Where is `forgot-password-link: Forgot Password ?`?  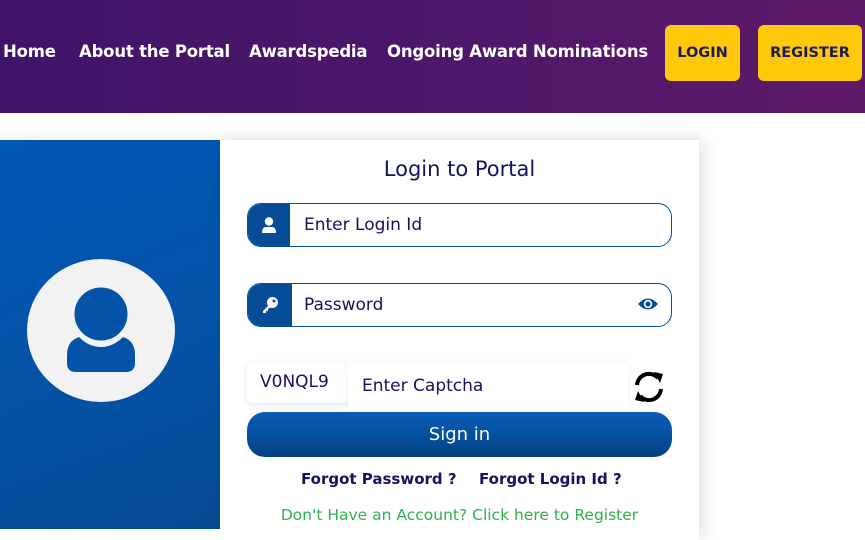
forgot-password-link: Forgot Password ? is located at coordinates (379, 479).